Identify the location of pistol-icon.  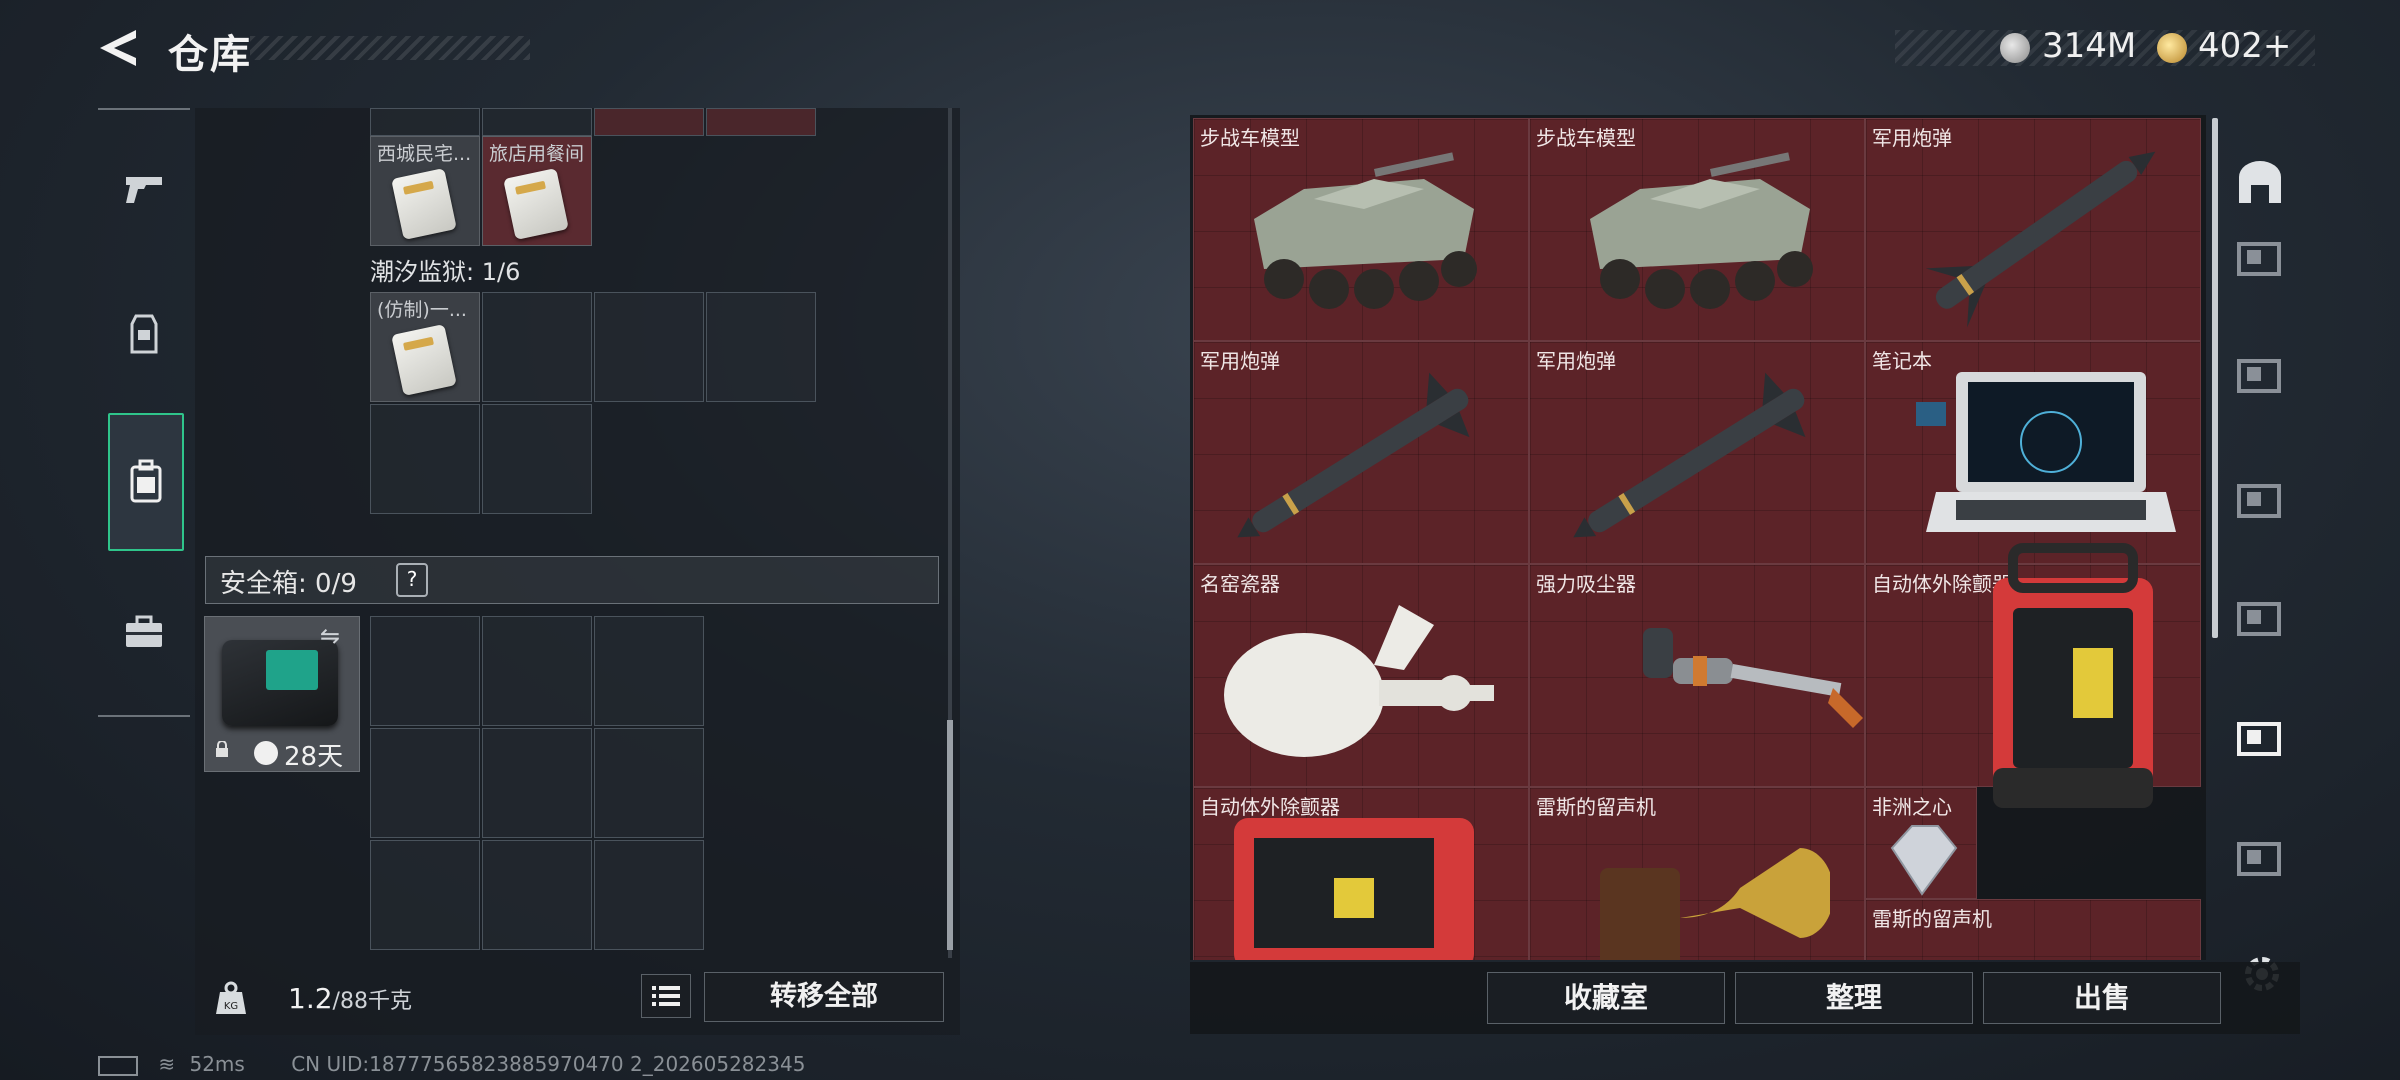
(144, 190).